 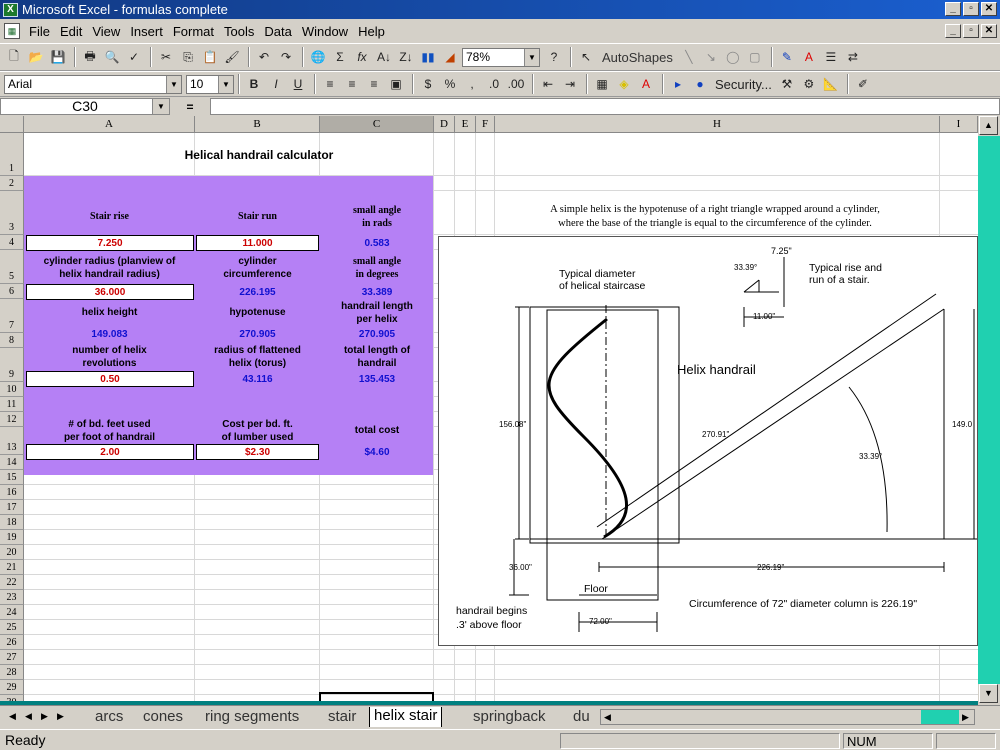 What do you see at coordinates (678, 84) in the screenshot?
I see `play-icon: ▸` at bounding box center [678, 84].